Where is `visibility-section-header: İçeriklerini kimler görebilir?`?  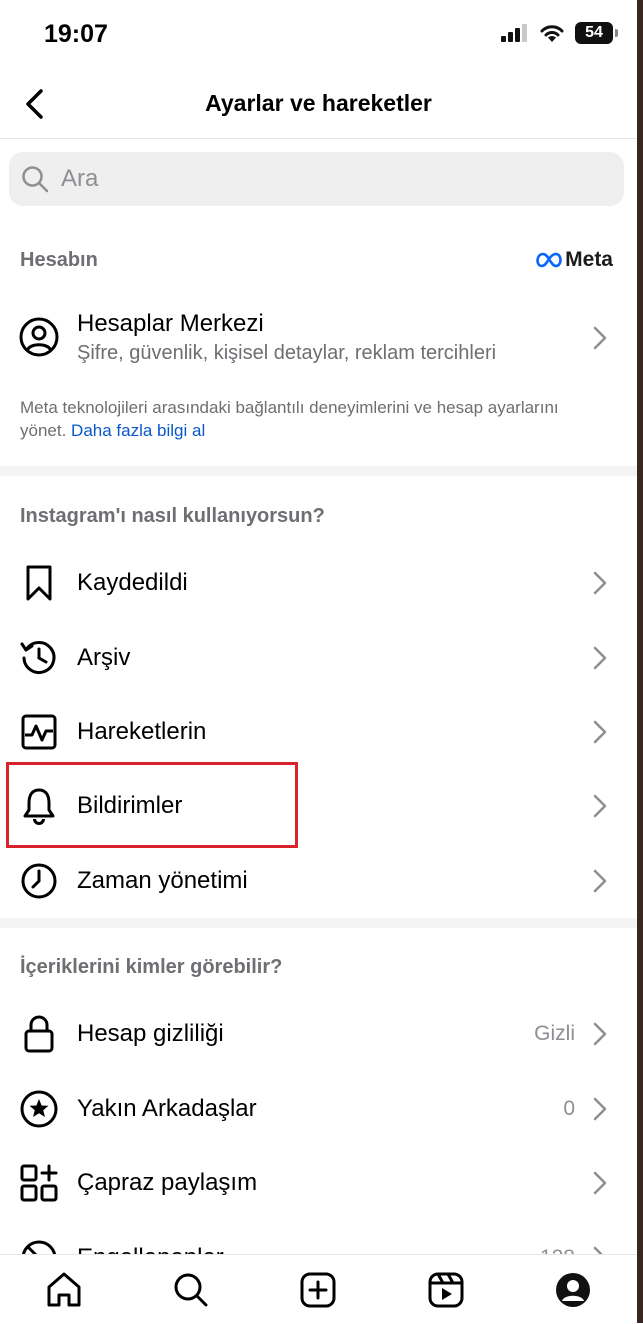
visibility-section-header: İçeriklerini kimler görebilir? is located at coordinates (151, 967).